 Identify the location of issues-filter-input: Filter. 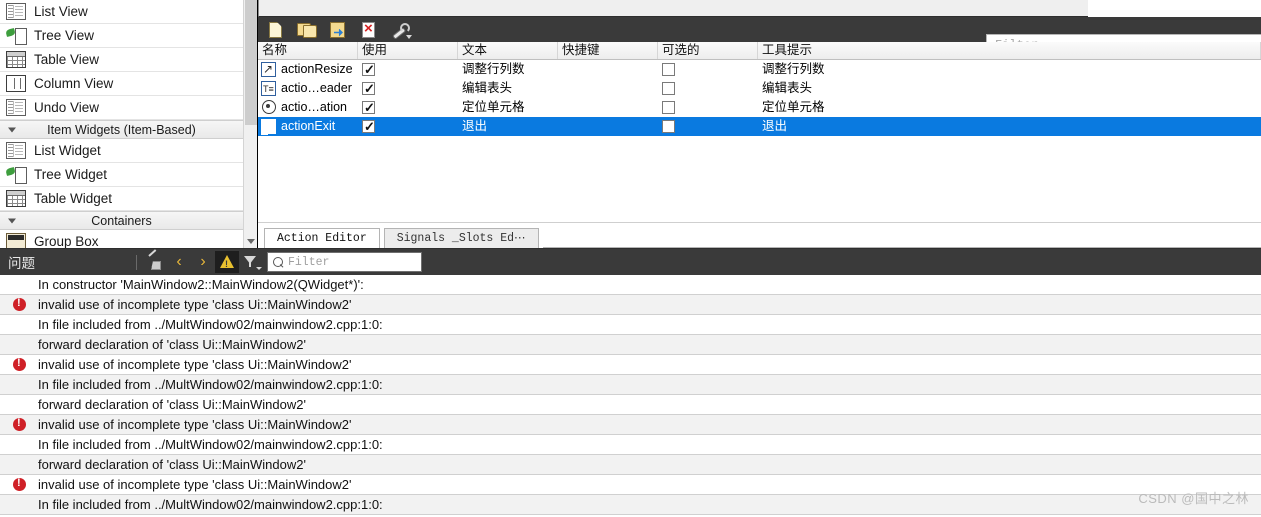
(344, 262).